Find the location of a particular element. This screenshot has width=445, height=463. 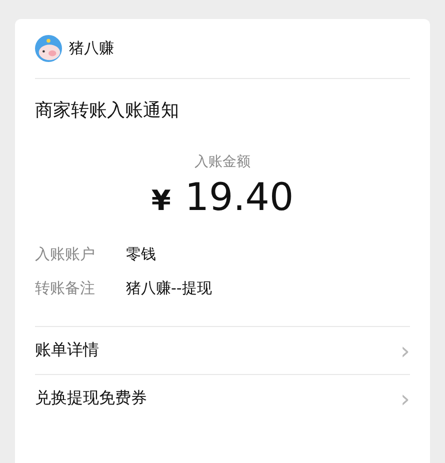

amount-value: 19.40 is located at coordinates (239, 197).